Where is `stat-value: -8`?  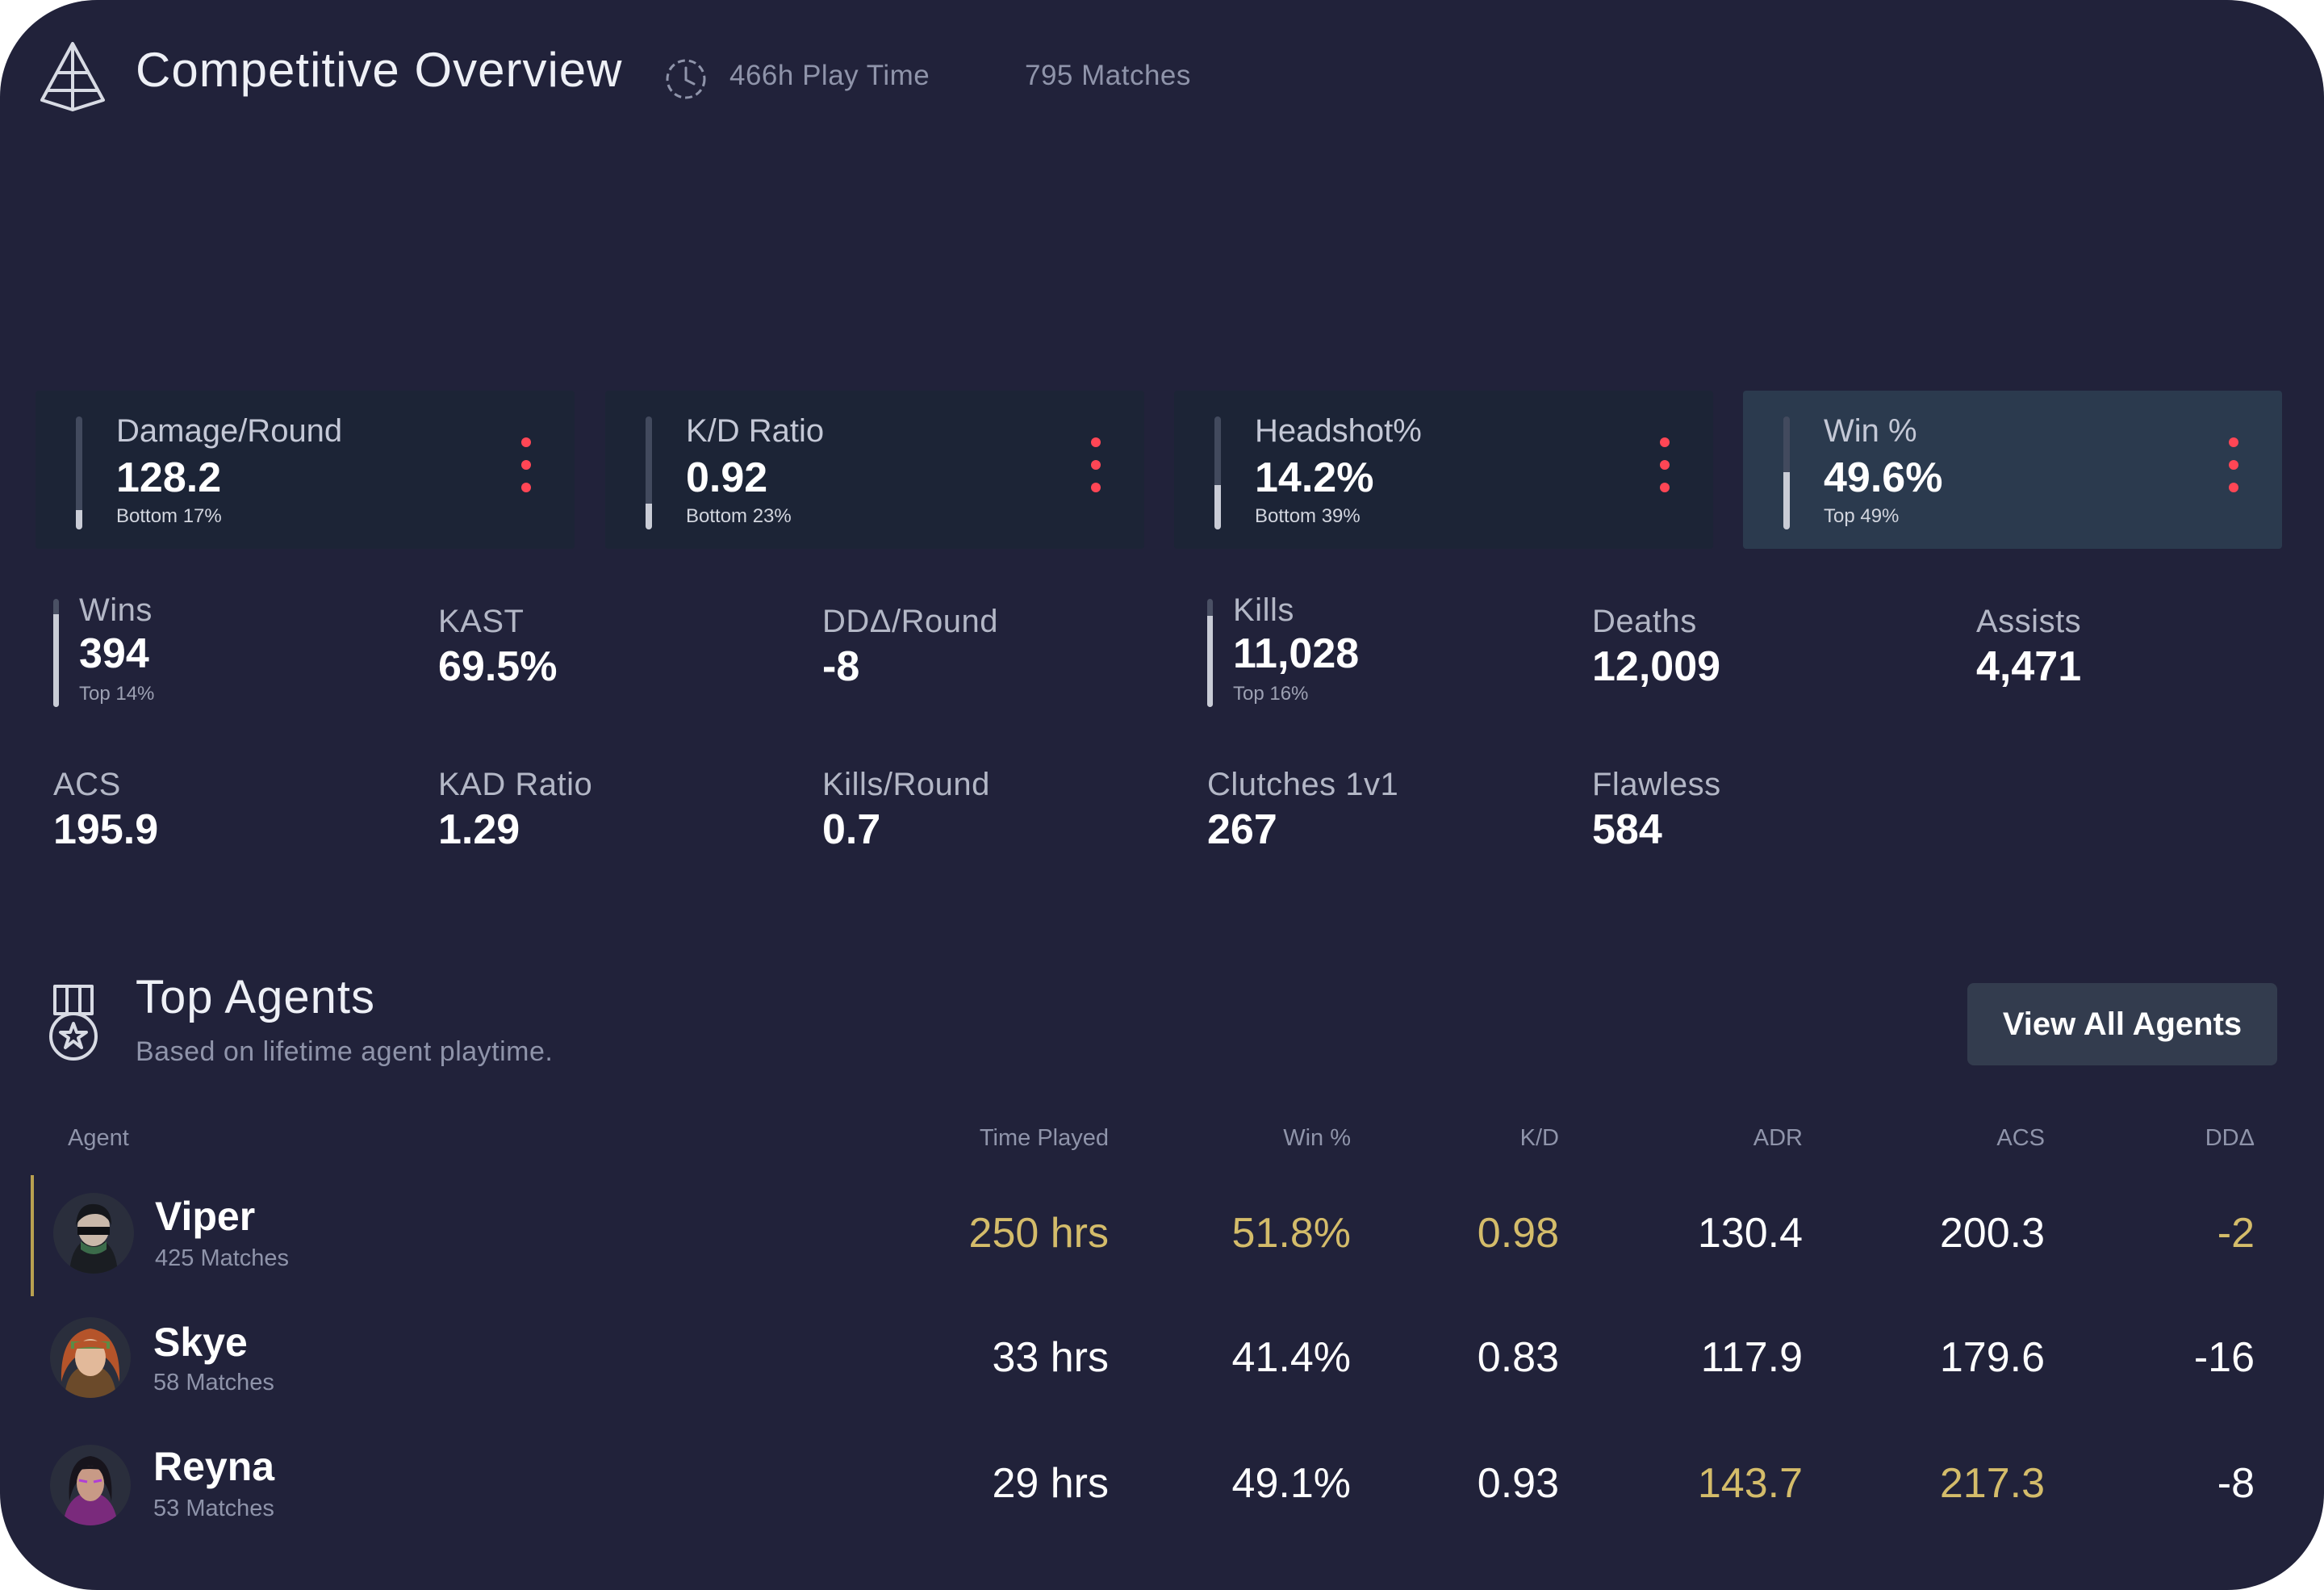 stat-value: -8 is located at coordinates (841, 666).